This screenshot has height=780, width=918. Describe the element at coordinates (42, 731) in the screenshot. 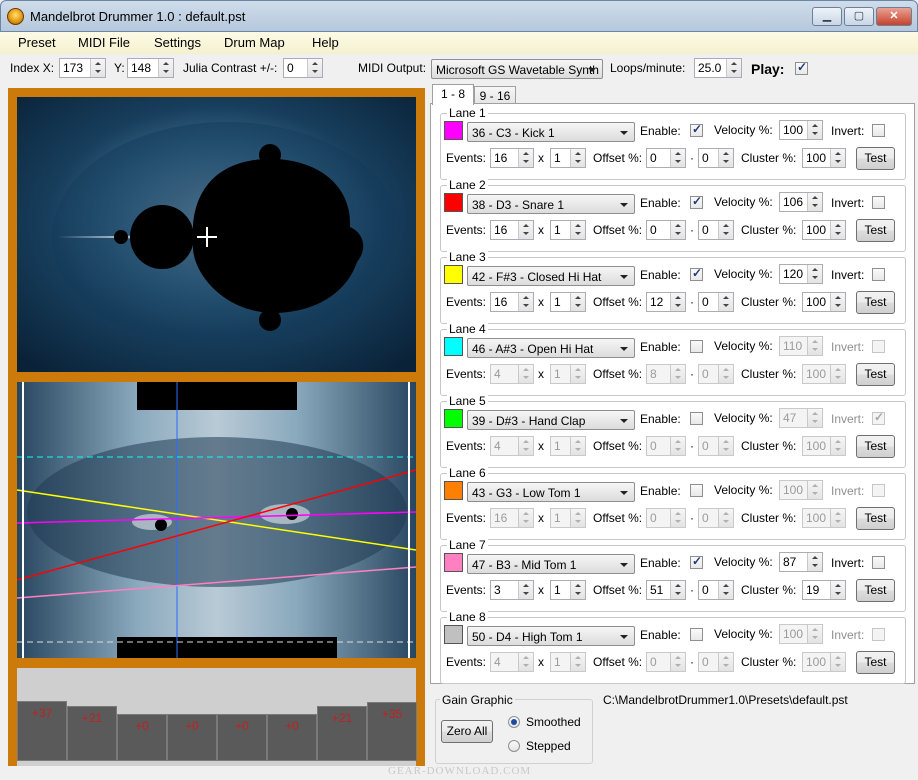

I see `gain-pad: +37` at that location.